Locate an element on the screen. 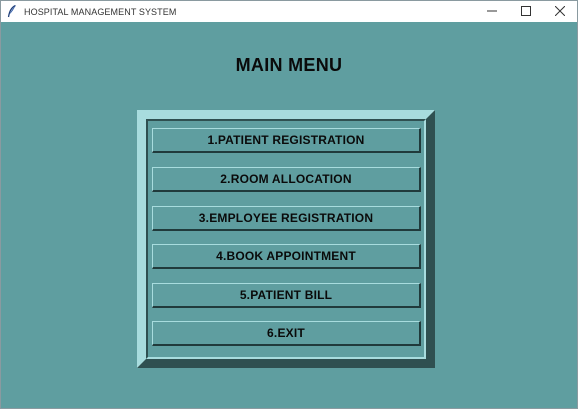 This screenshot has width=578, height=409. room-allocation-button: 2.ROOM ALLOCATION is located at coordinates (286, 179).